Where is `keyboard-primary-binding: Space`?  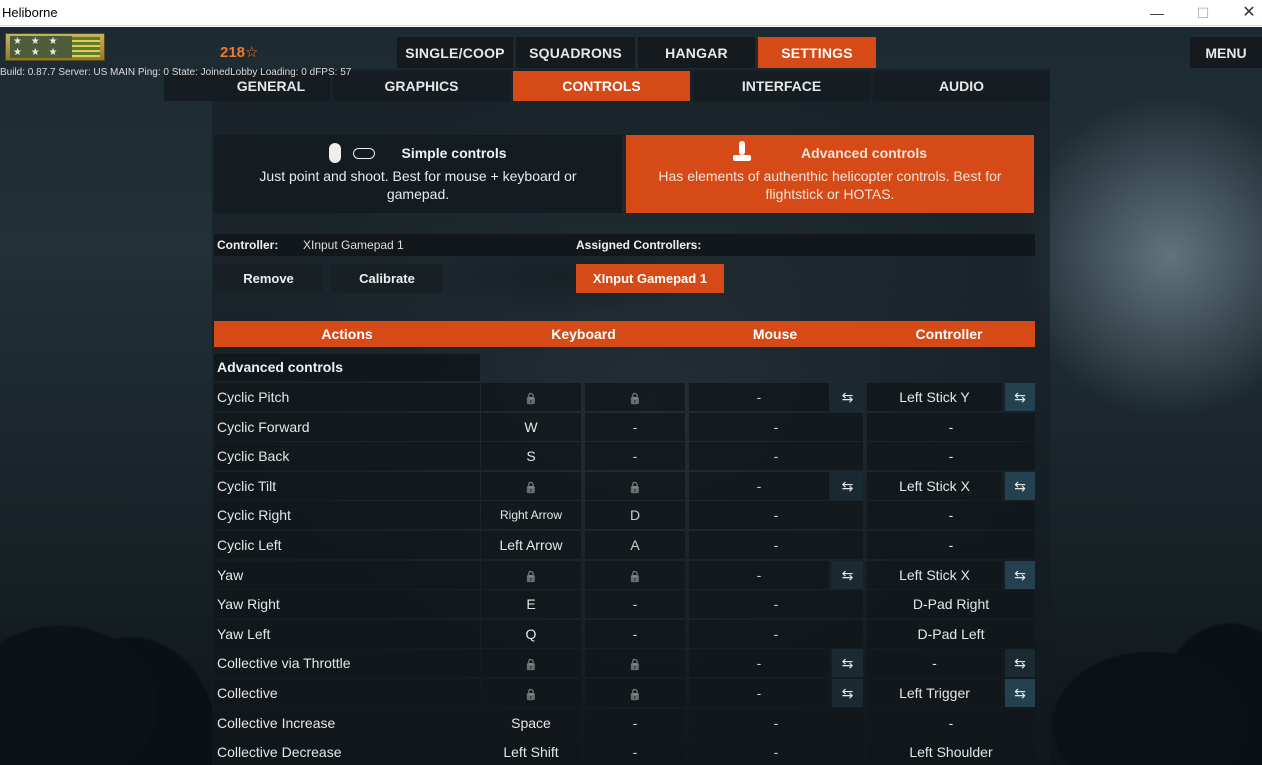
keyboard-primary-binding: Space is located at coordinates (531, 723).